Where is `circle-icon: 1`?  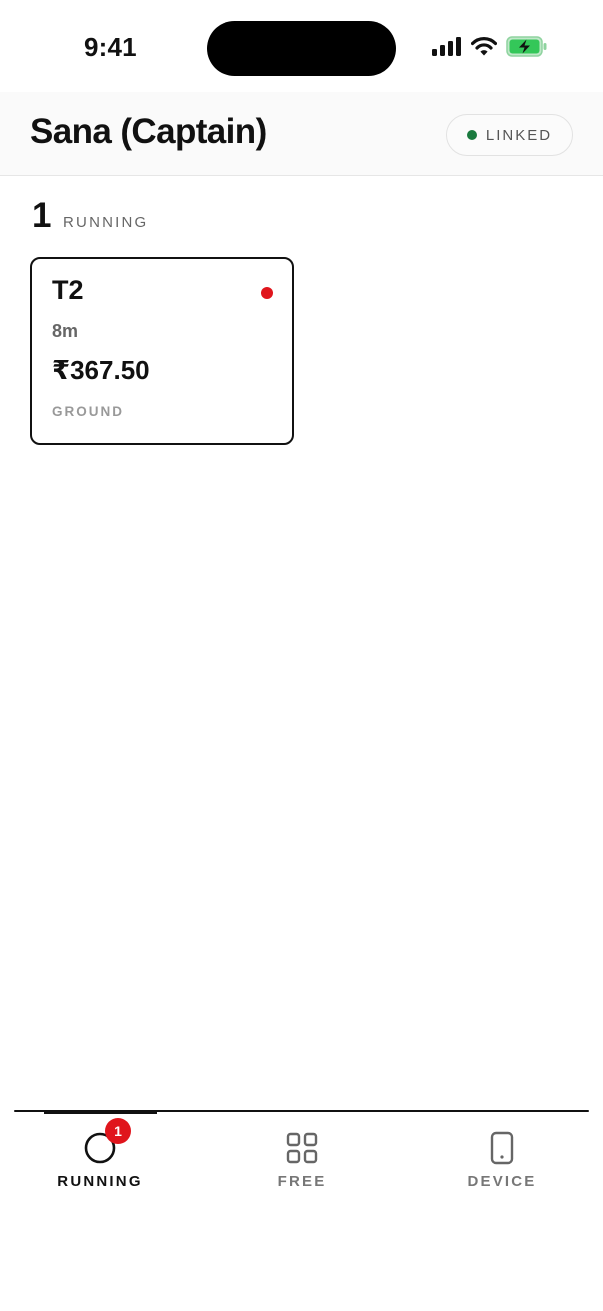
circle-icon: 1 is located at coordinates (107, 1142).